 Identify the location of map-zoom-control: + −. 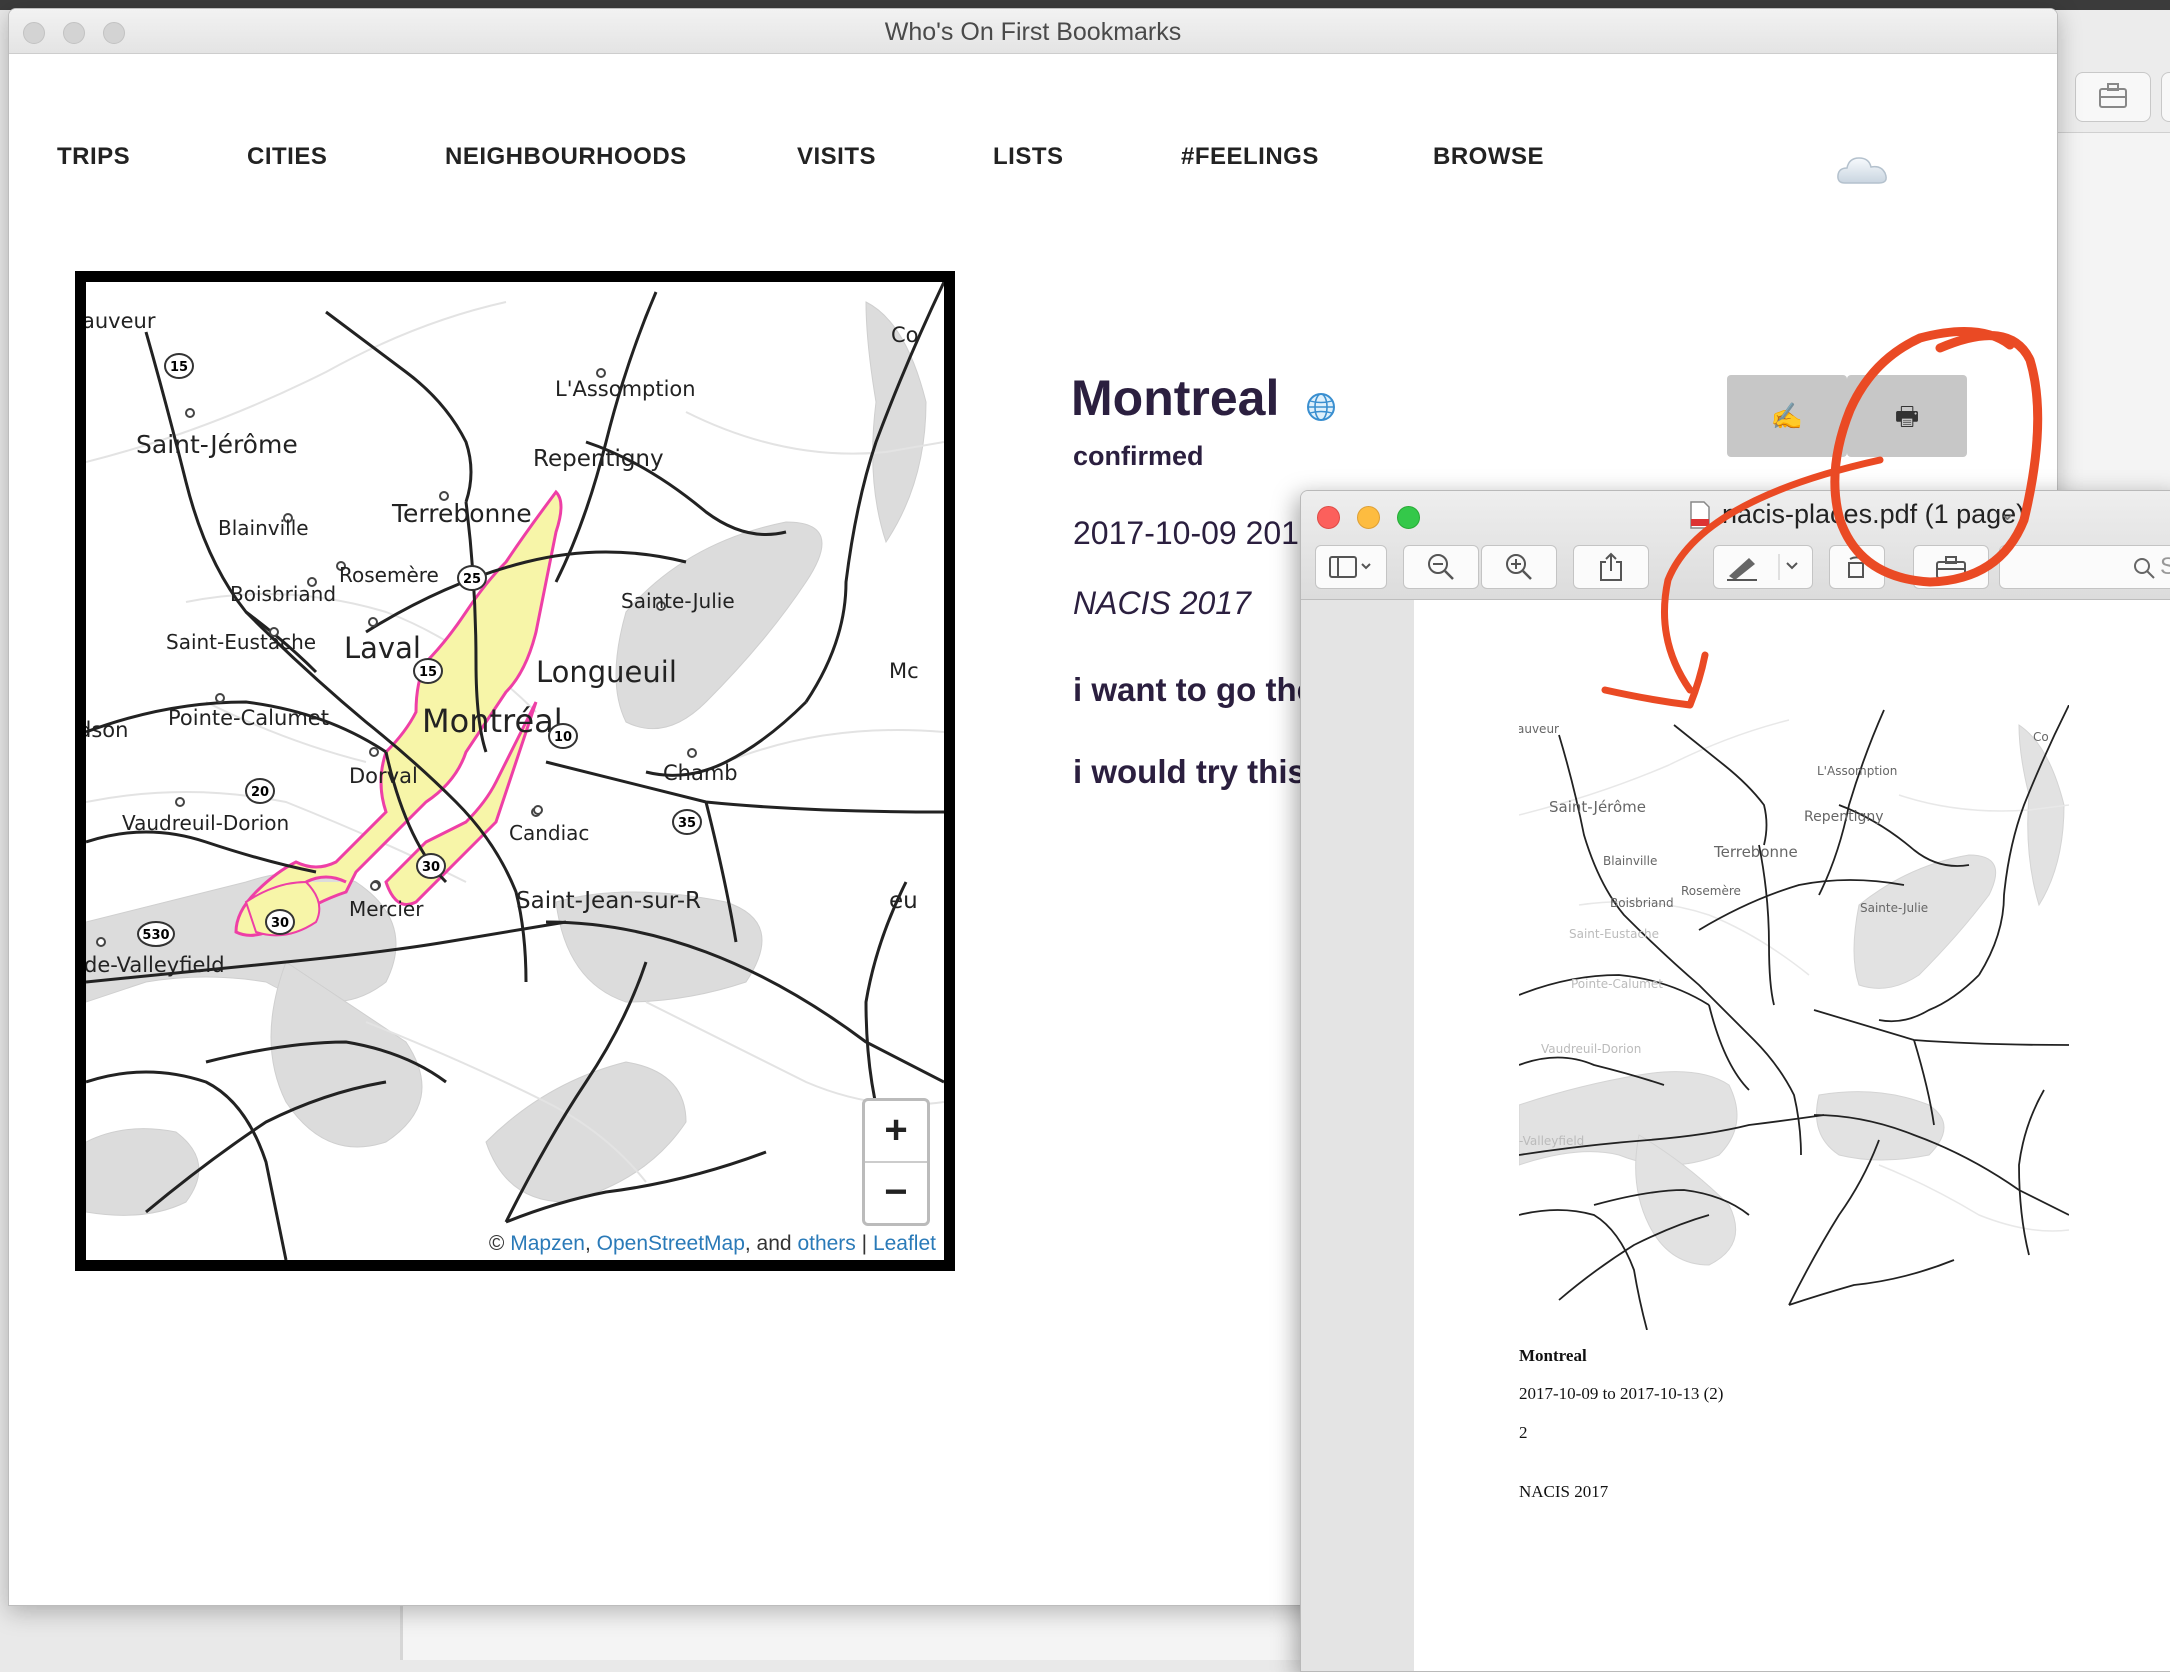
(896, 1162).